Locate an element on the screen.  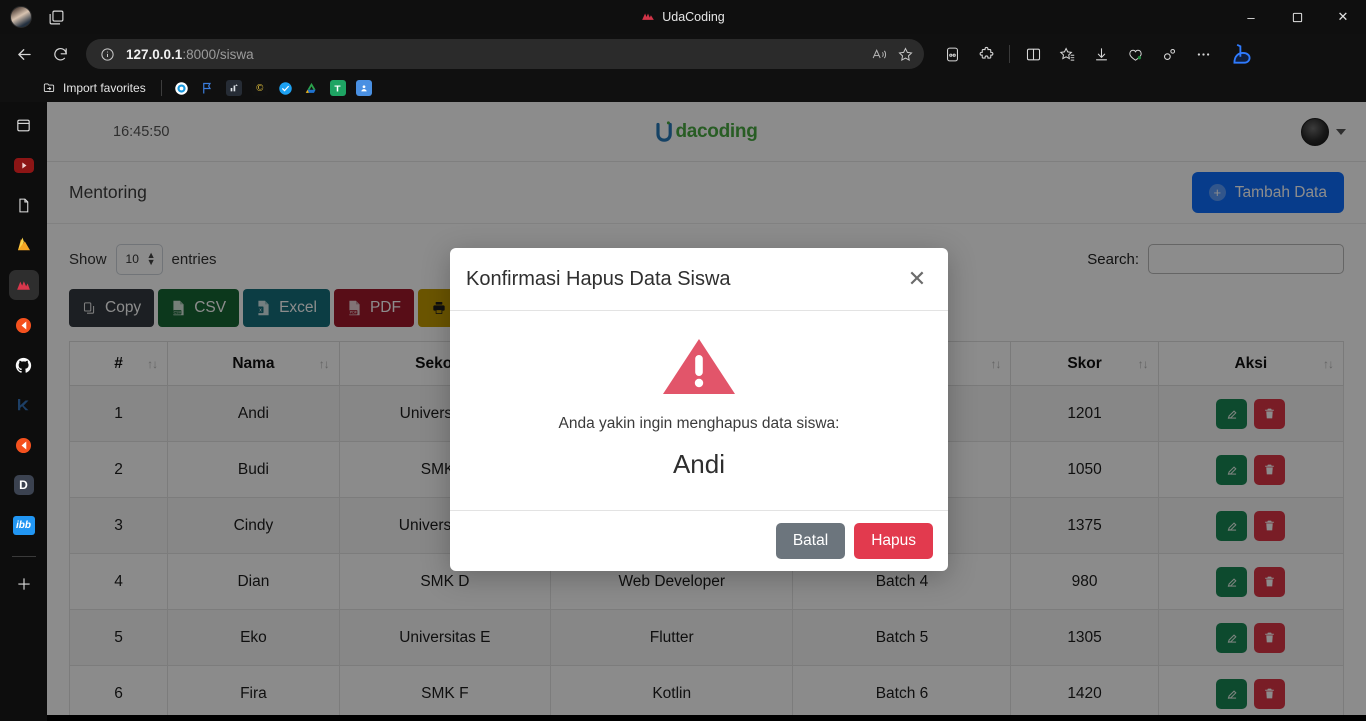
more-options-icon is located at coordinates (1203, 54).